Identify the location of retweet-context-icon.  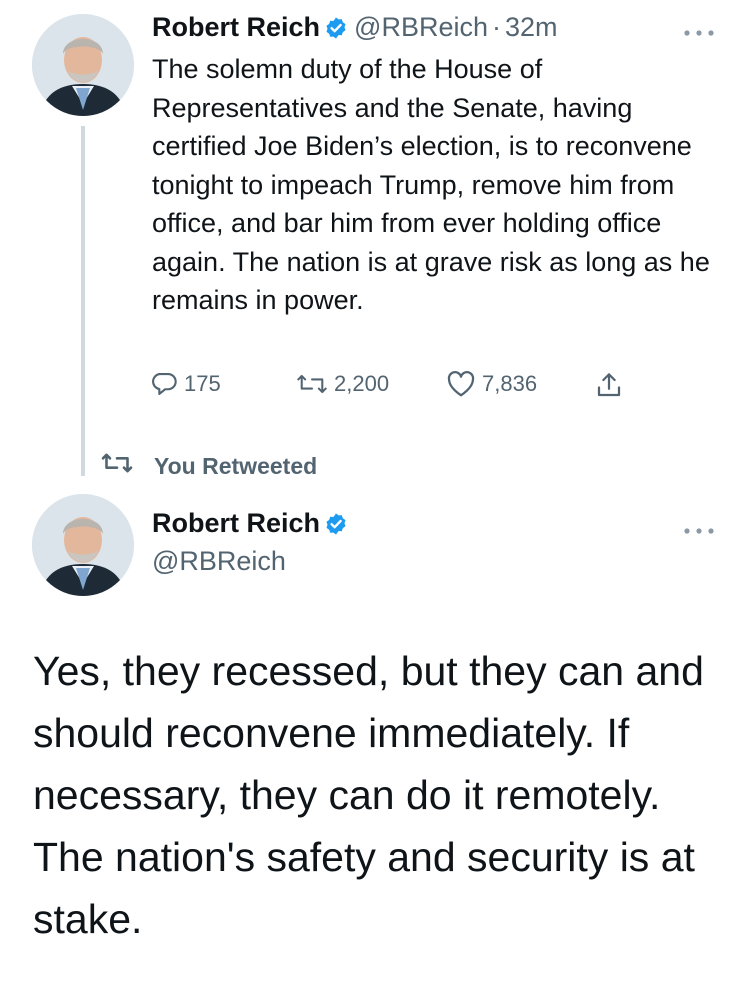
(127, 466).